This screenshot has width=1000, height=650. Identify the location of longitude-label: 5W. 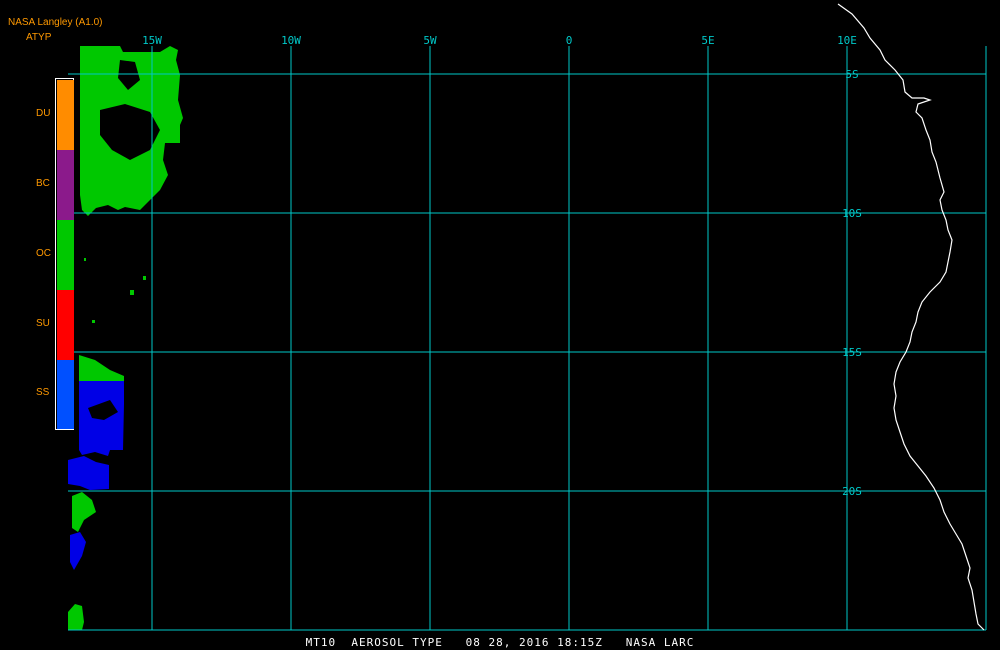
(430, 40).